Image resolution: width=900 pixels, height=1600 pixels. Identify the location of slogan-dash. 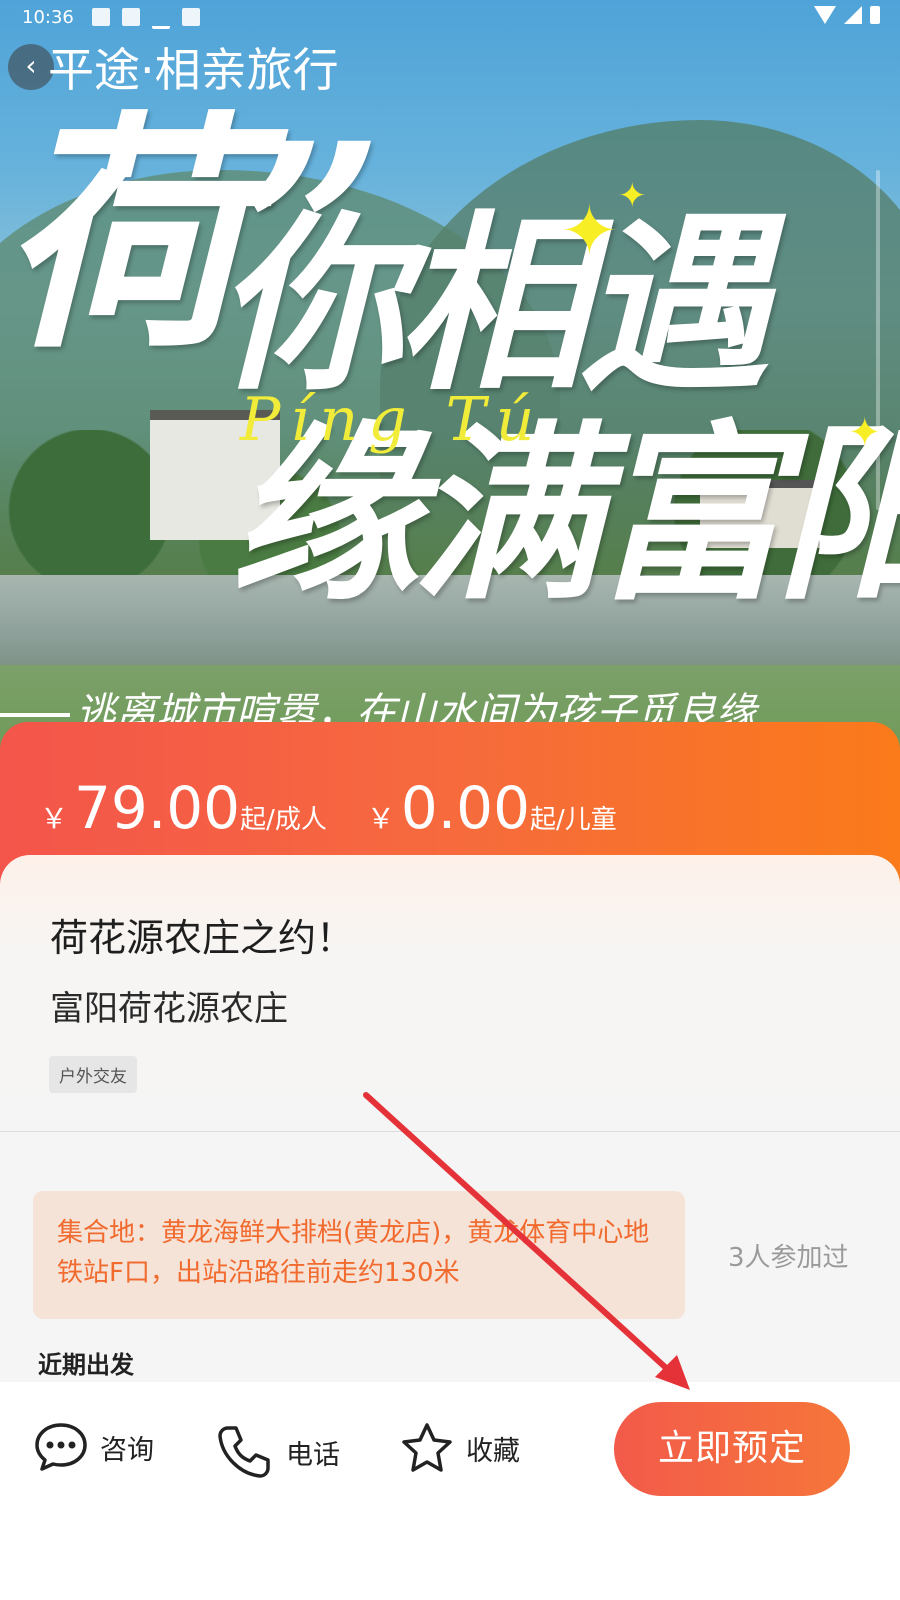
(35, 715).